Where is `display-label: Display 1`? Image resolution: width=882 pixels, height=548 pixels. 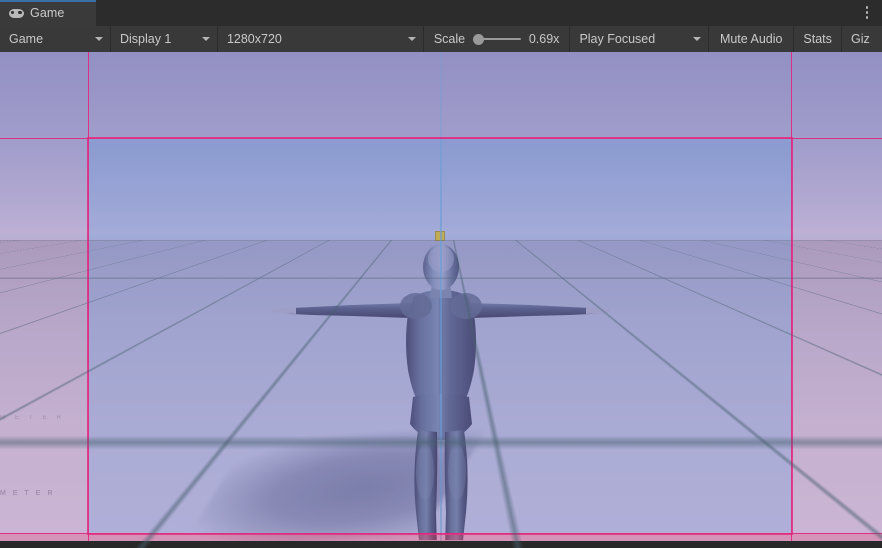
display-label: Display 1 is located at coordinates (145, 39).